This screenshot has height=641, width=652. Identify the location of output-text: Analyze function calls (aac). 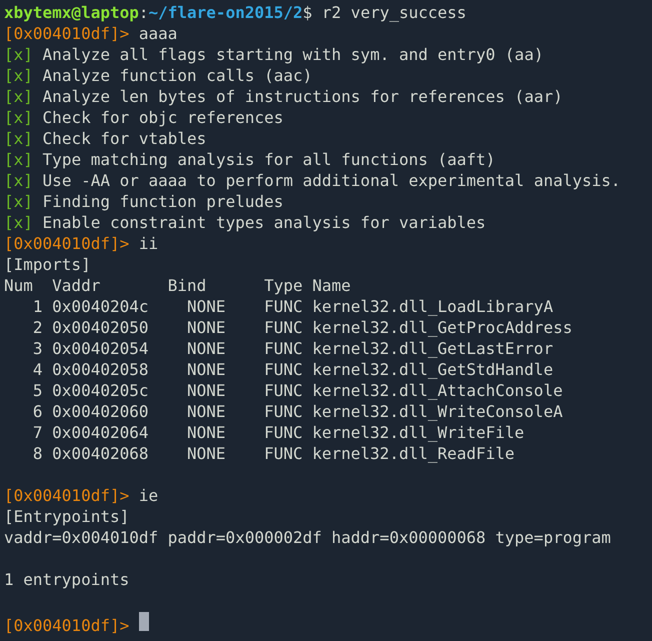
(177, 75).